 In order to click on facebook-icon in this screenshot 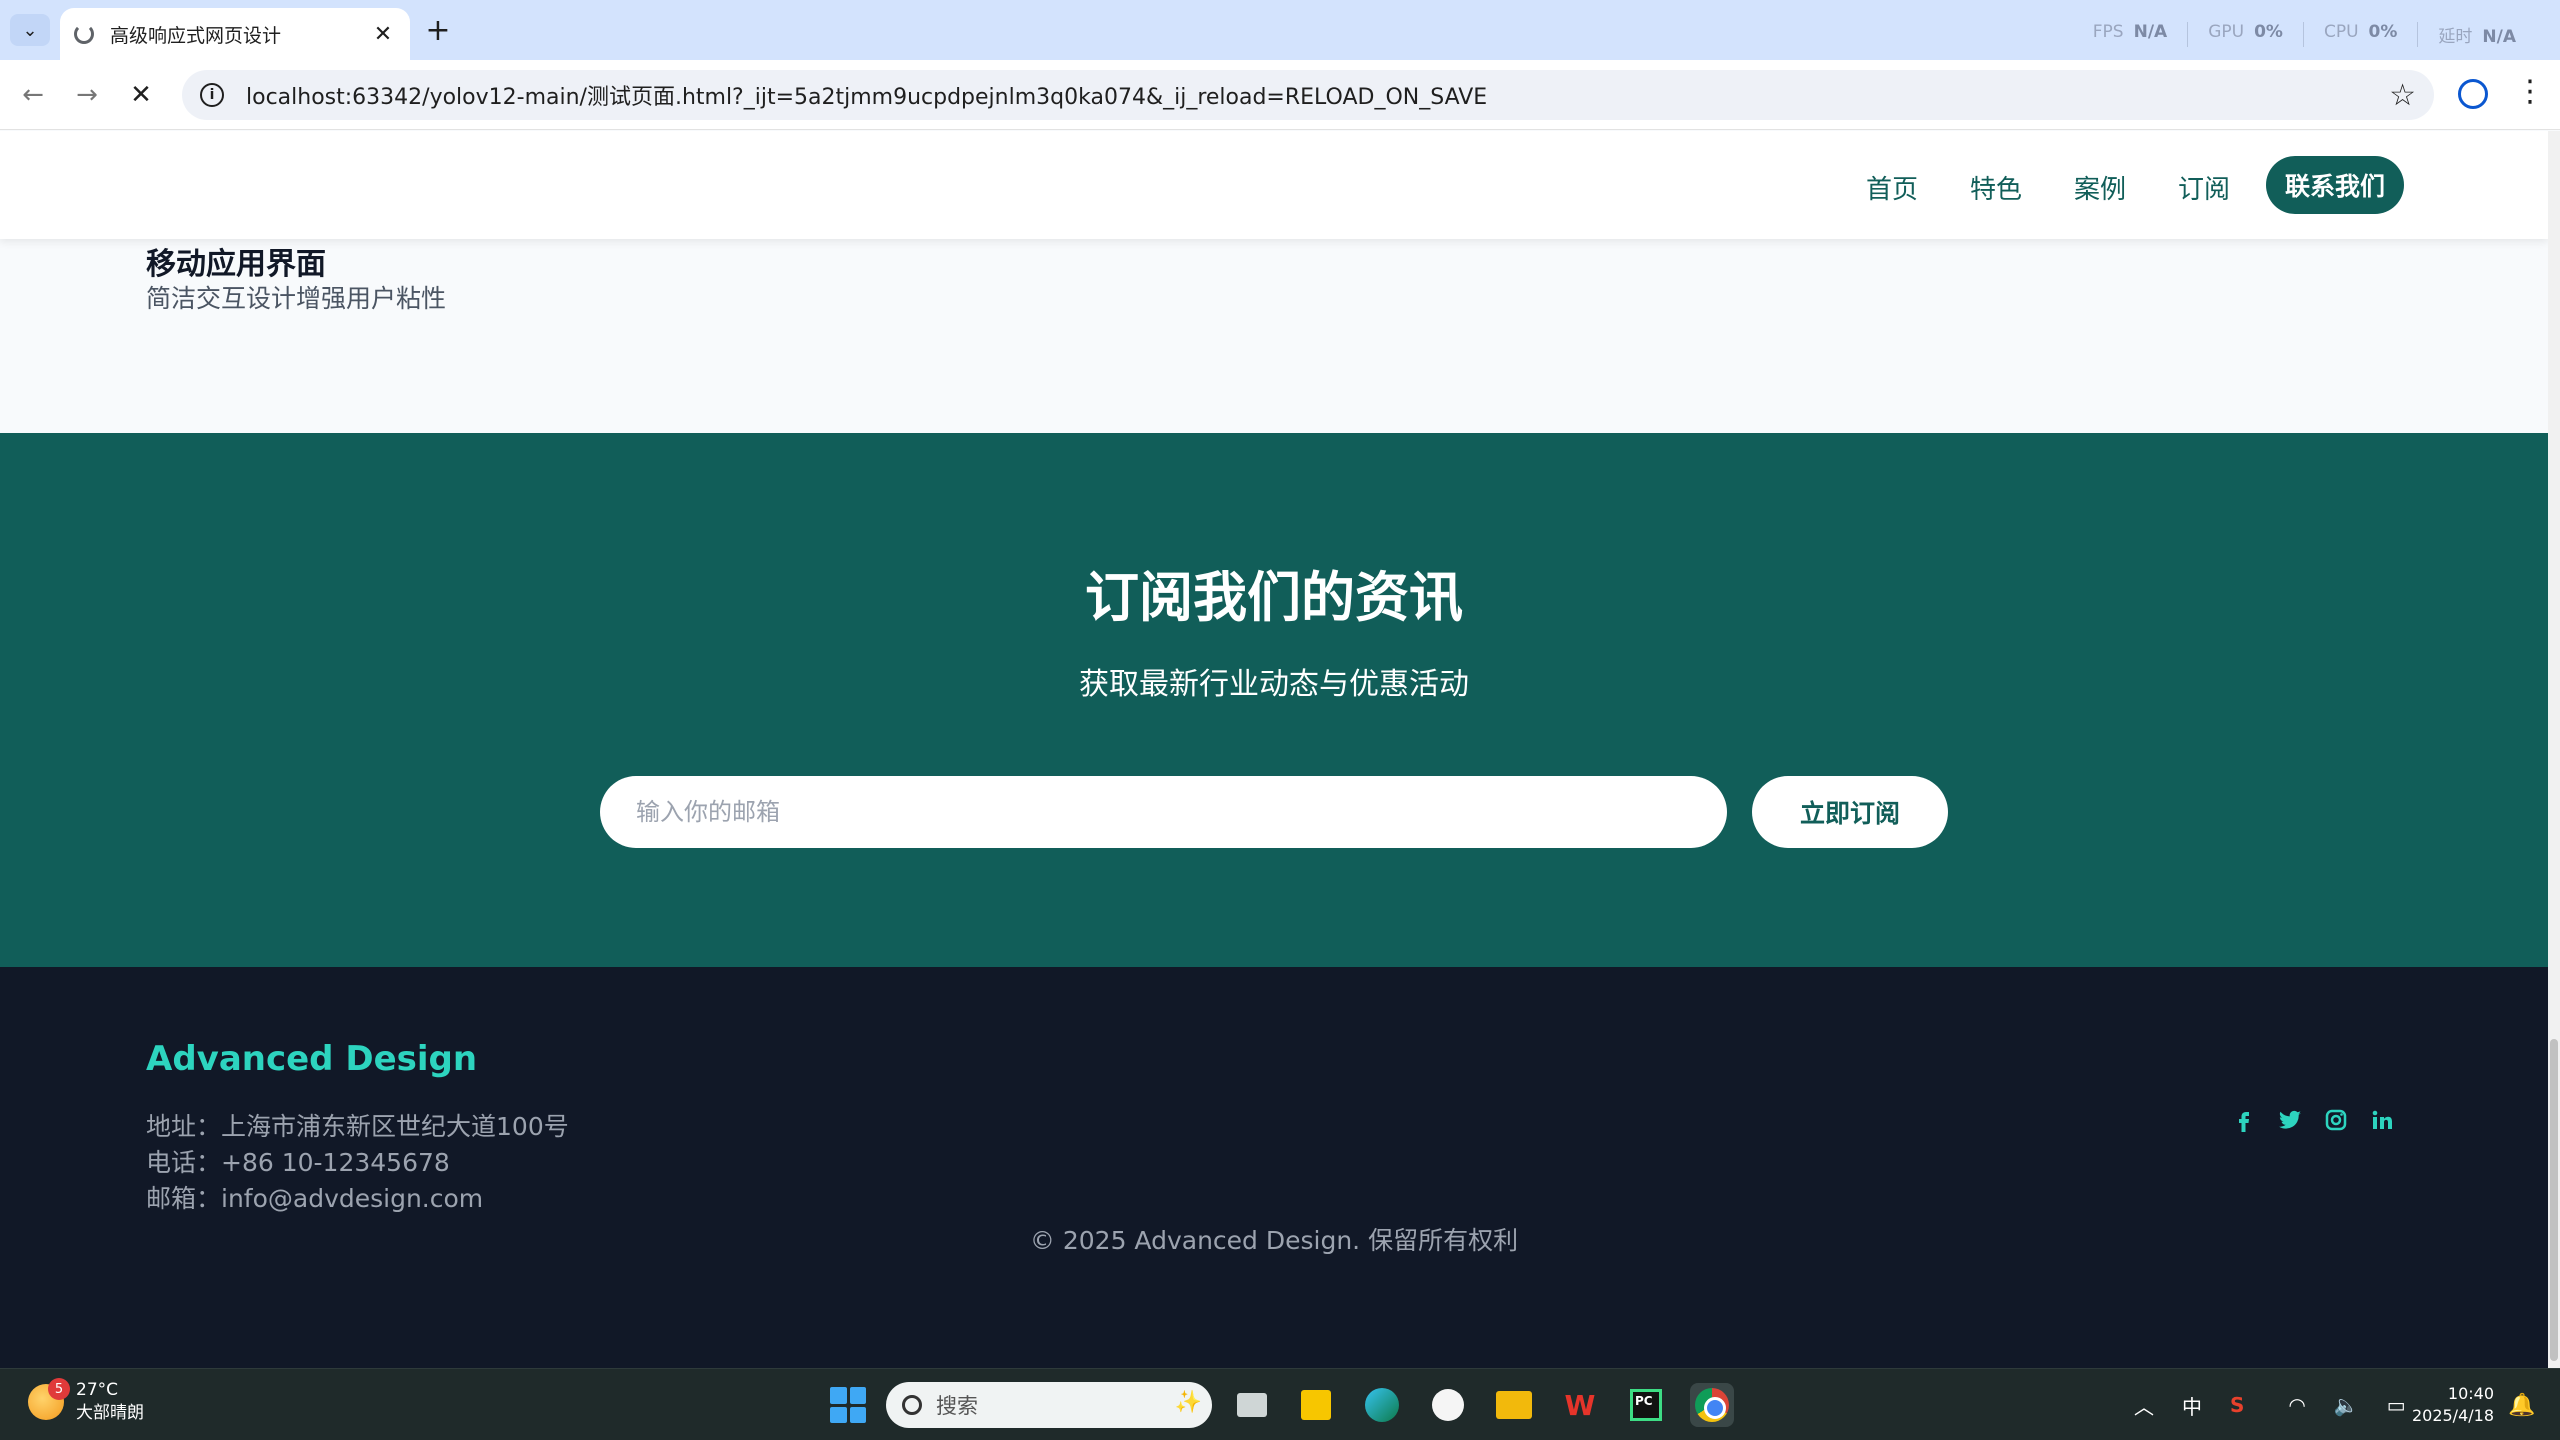, I will do `click(2244, 1120)`.